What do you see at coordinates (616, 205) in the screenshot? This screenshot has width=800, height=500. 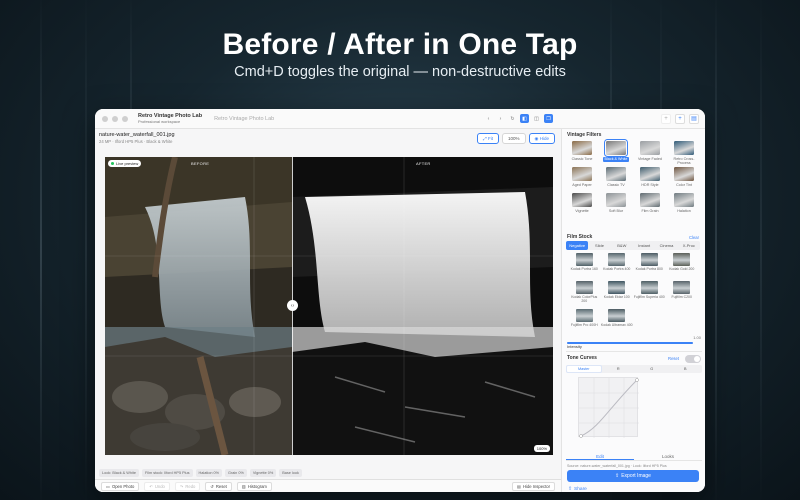 I see `filter-item: Soft Blur` at bounding box center [616, 205].